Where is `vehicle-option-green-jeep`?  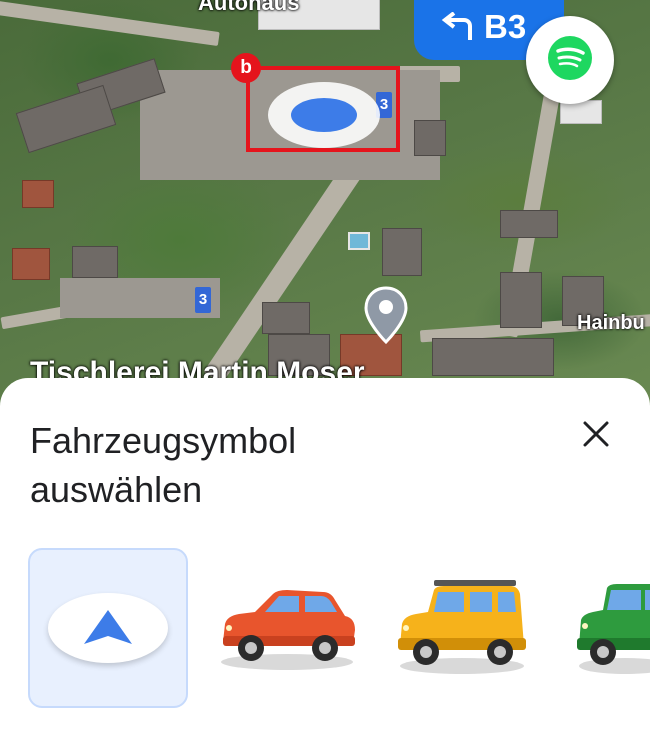
vehicle-option-green-jeep is located at coordinates (610, 628).